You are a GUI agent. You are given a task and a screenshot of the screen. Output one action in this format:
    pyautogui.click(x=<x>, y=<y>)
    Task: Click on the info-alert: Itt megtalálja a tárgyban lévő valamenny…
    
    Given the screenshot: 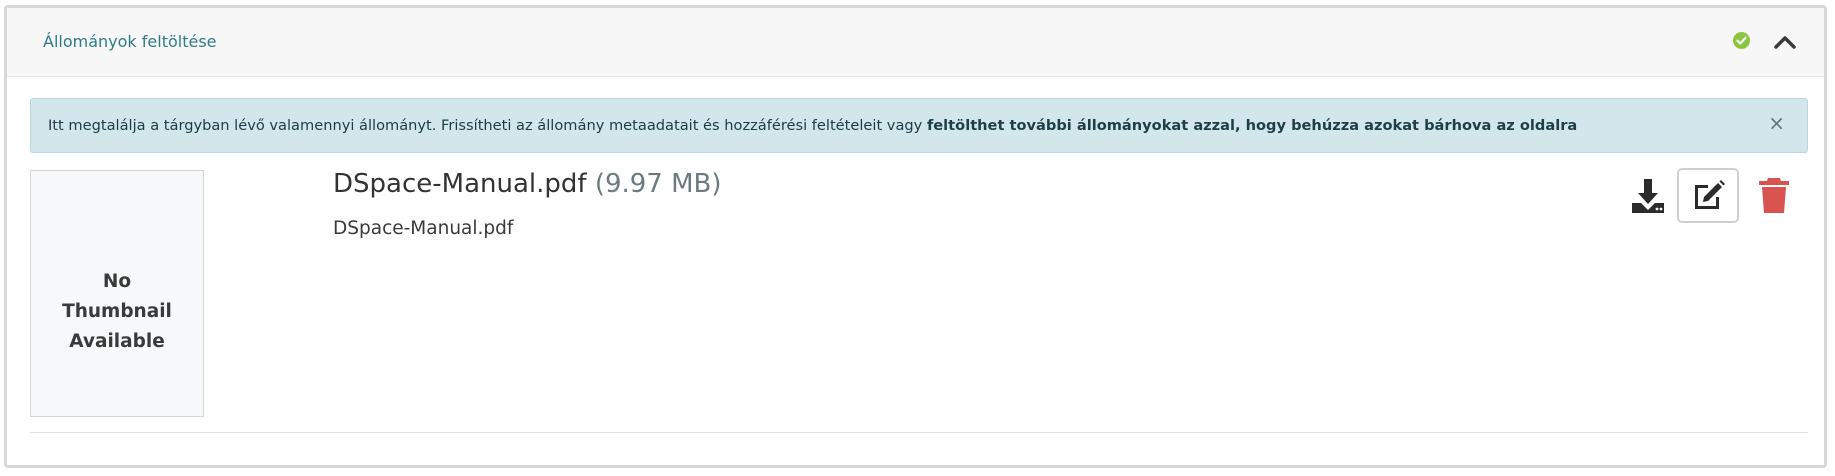 What is the action you would take?
    pyautogui.click(x=919, y=125)
    